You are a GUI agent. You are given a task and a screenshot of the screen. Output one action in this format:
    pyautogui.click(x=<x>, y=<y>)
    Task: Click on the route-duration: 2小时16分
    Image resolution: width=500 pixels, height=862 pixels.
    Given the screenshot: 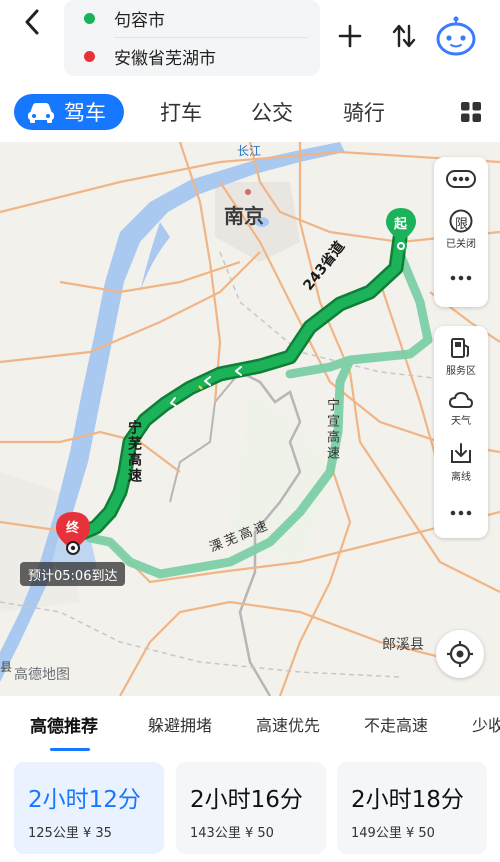 What is the action you would take?
    pyautogui.click(x=246, y=800)
    